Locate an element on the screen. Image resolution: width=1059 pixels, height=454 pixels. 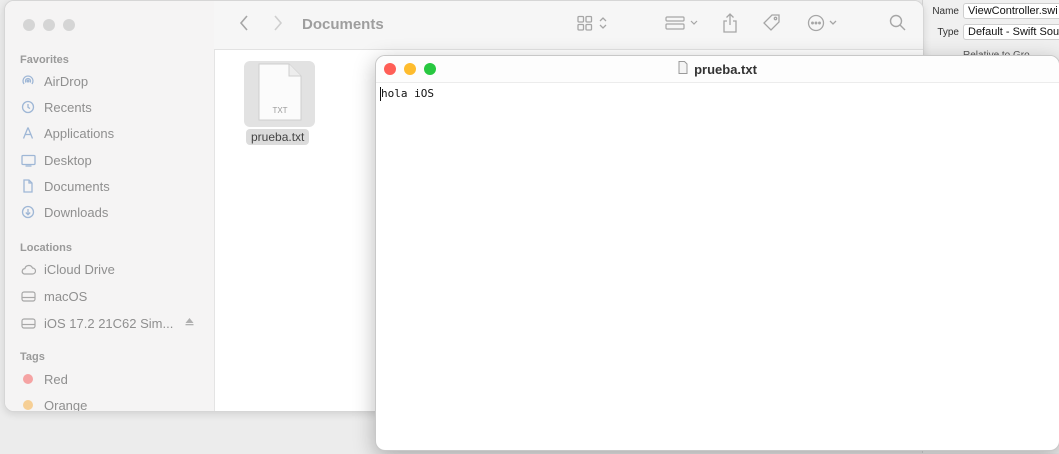
close-button is located at coordinates (29, 25).